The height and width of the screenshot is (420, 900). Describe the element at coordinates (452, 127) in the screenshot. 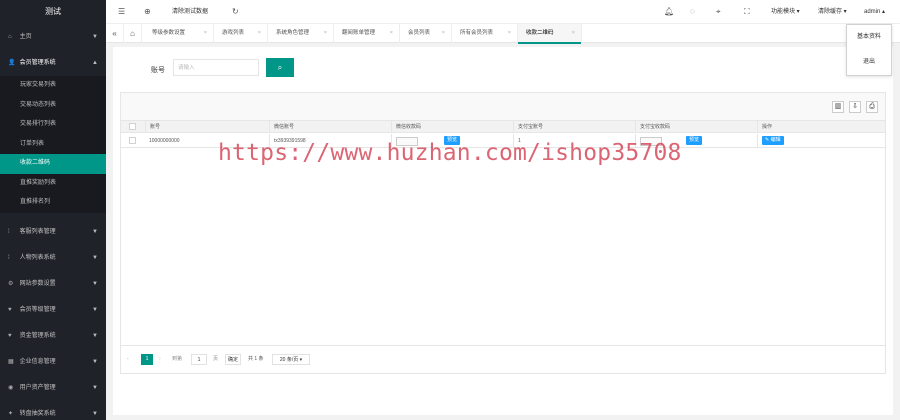

I see `column-header: 微信收款码` at that location.